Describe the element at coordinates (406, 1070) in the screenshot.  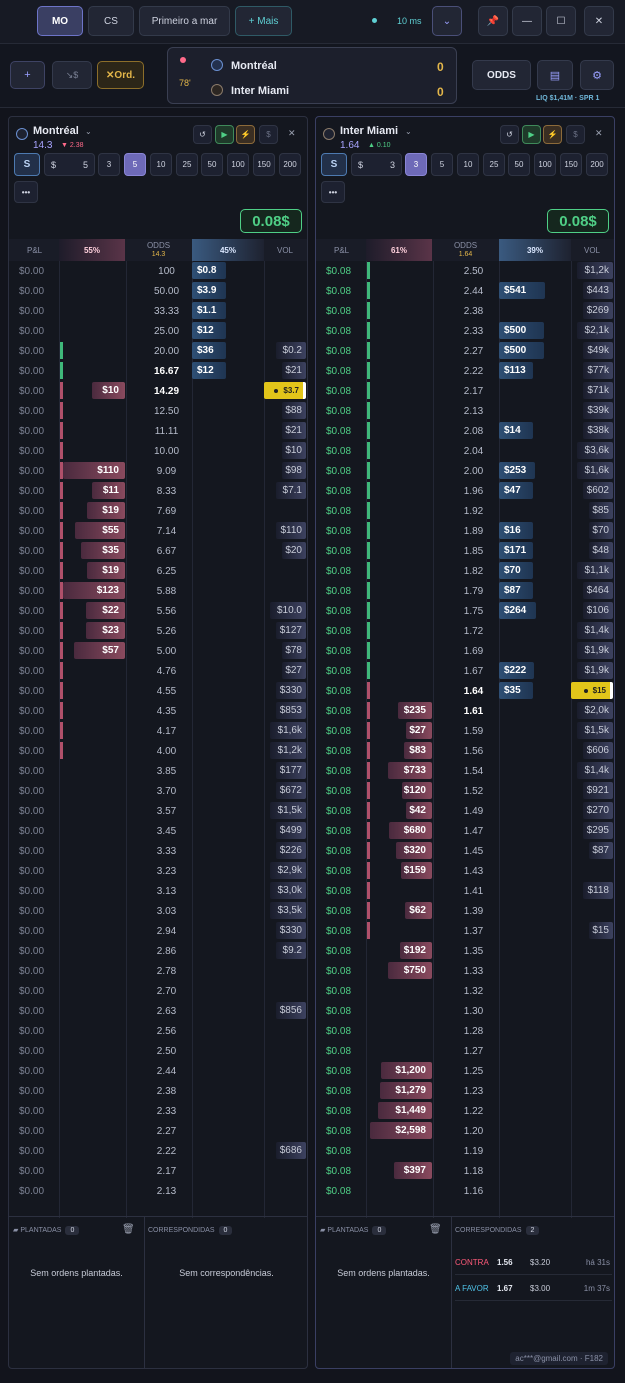
I see `lay-cell: $1,200` at that location.